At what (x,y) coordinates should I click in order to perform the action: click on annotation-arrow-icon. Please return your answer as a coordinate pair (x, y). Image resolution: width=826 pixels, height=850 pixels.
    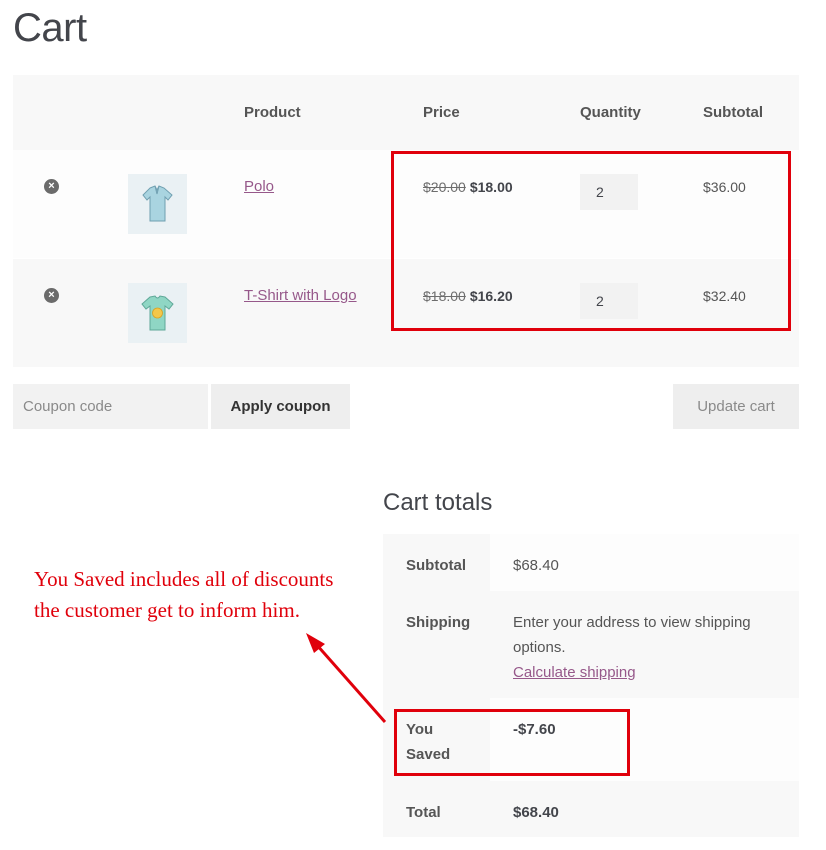
    Looking at the image, I should click on (346, 678).